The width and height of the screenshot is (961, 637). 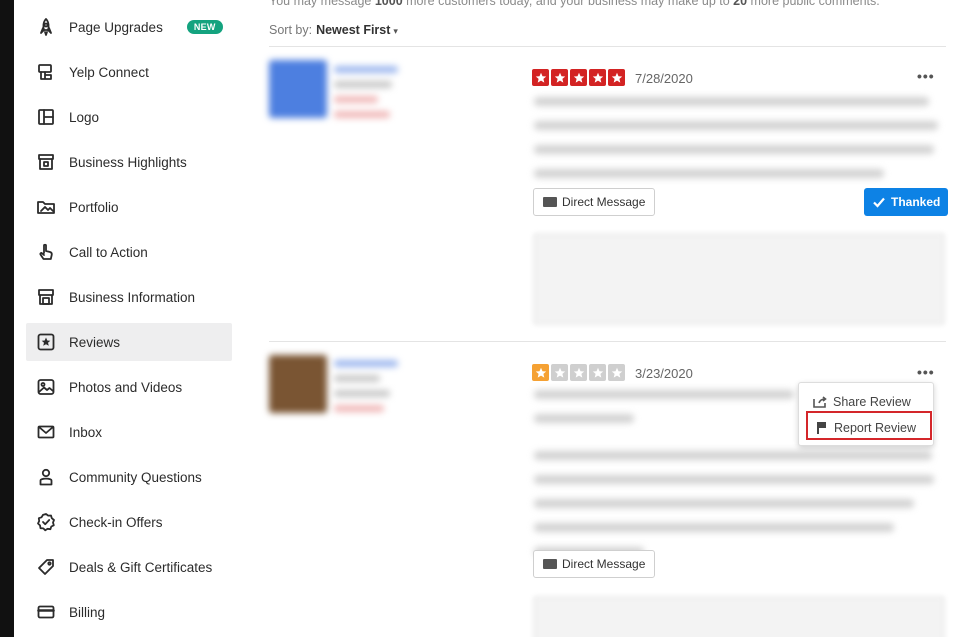 I want to click on megaphone-icon, so click(x=46, y=72).